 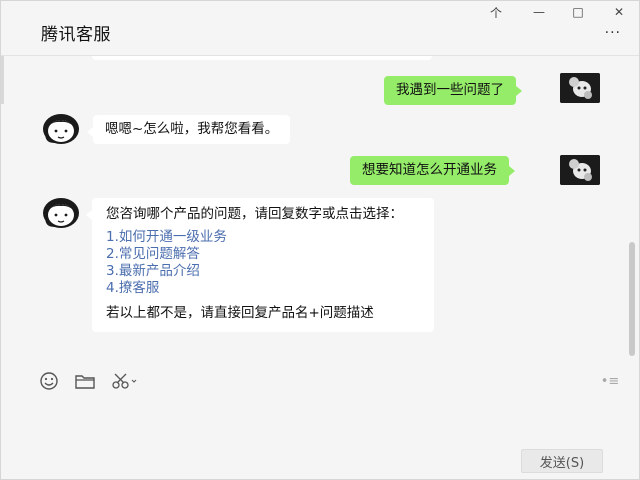 What do you see at coordinates (429, 170) in the screenshot?
I see `user-message: 想要知道怎么开通业务` at bounding box center [429, 170].